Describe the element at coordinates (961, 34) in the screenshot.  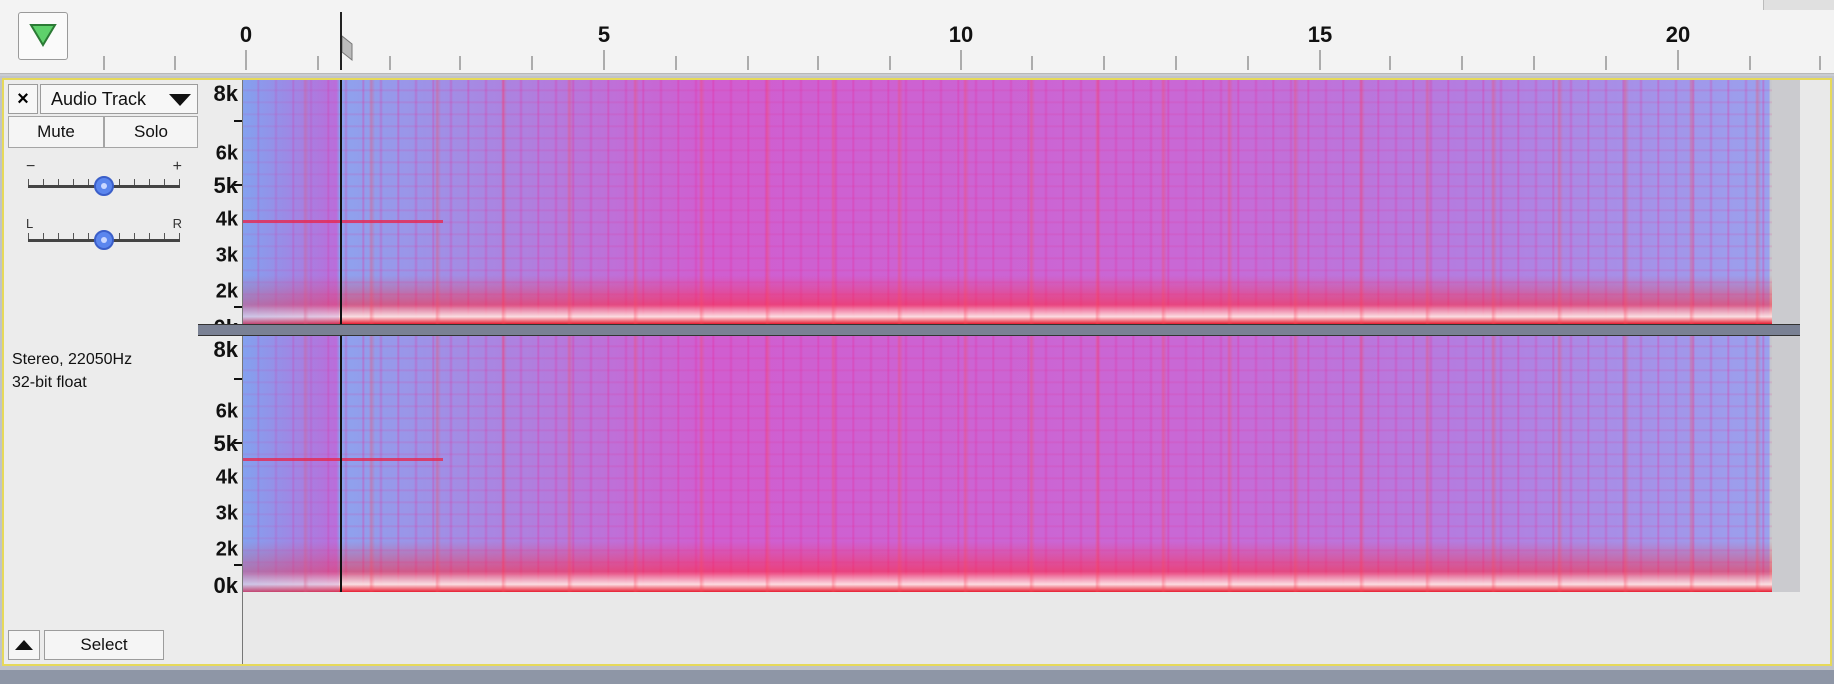
I see `tick-label: 10` at that location.